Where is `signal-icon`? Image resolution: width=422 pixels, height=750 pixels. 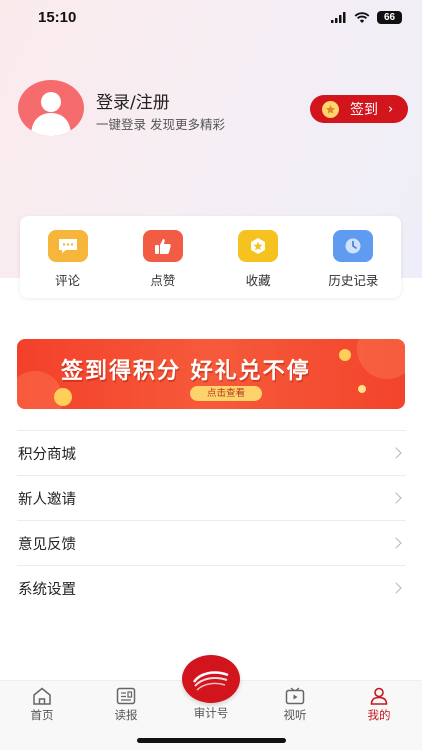
signal-icon is located at coordinates (338, 17).